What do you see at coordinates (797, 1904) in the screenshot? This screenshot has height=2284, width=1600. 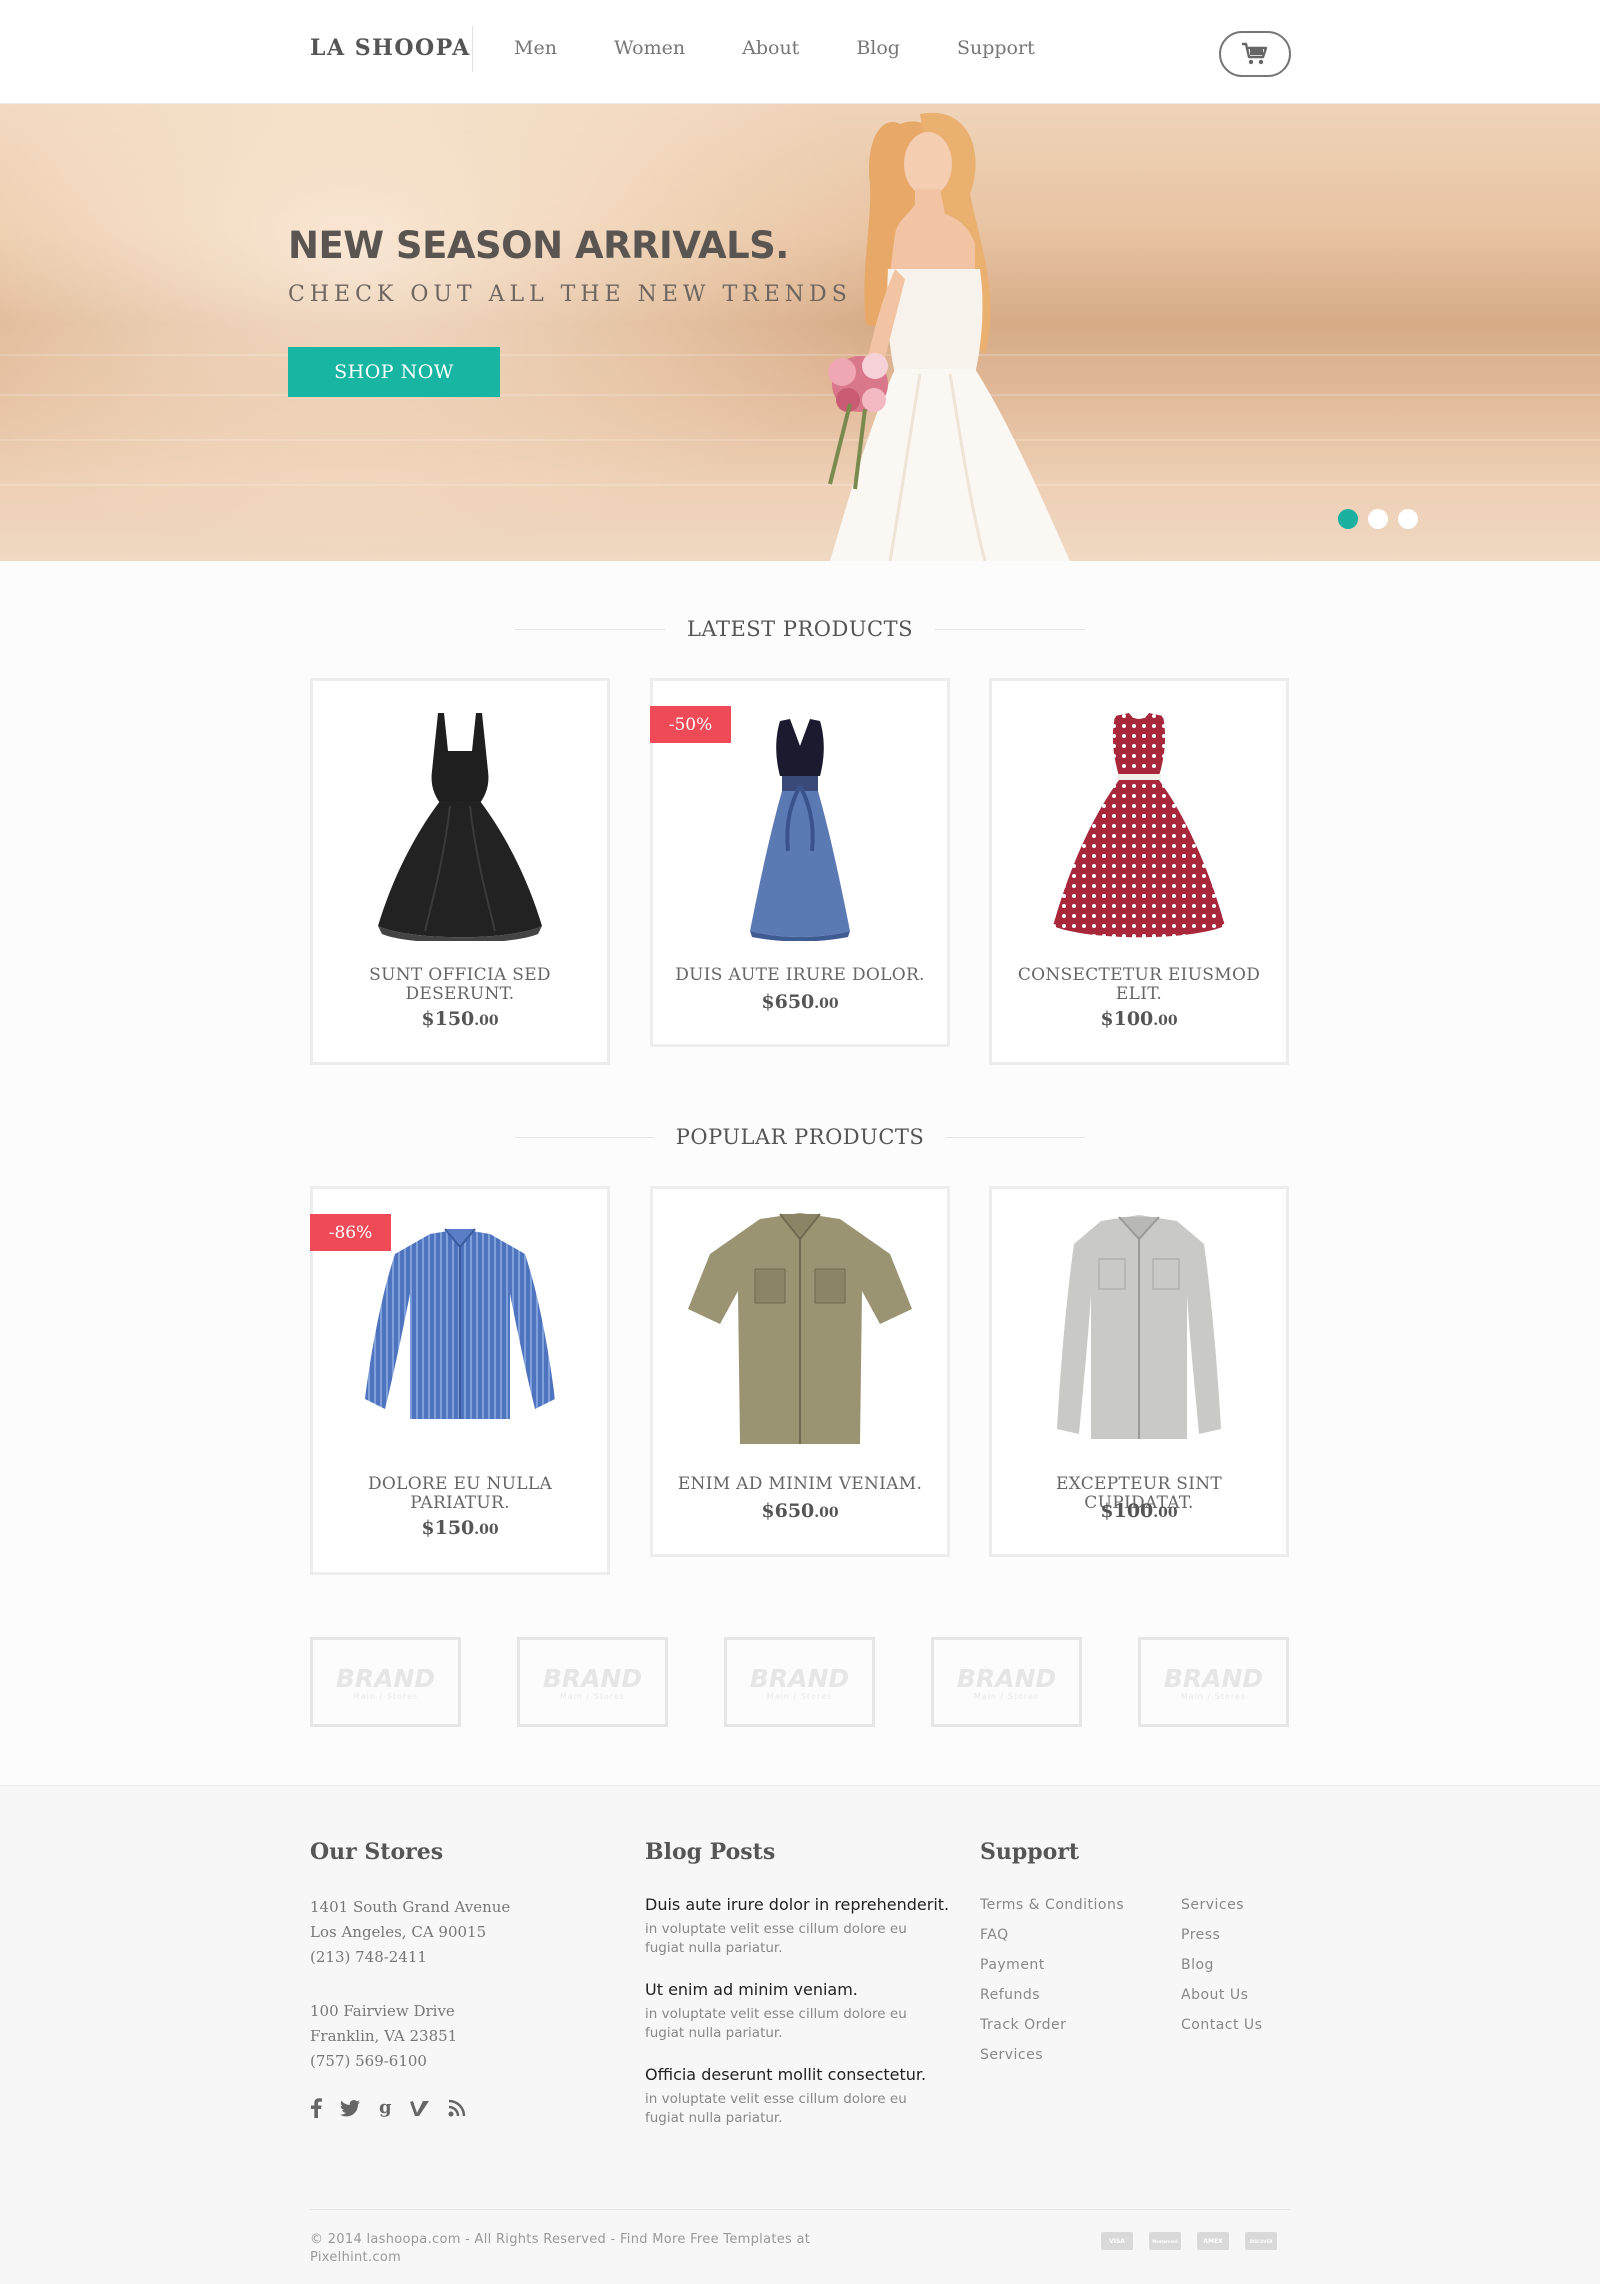 I see `blog-post-title: Duis aute irure dolor in reprehenderit.` at bounding box center [797, 1904].